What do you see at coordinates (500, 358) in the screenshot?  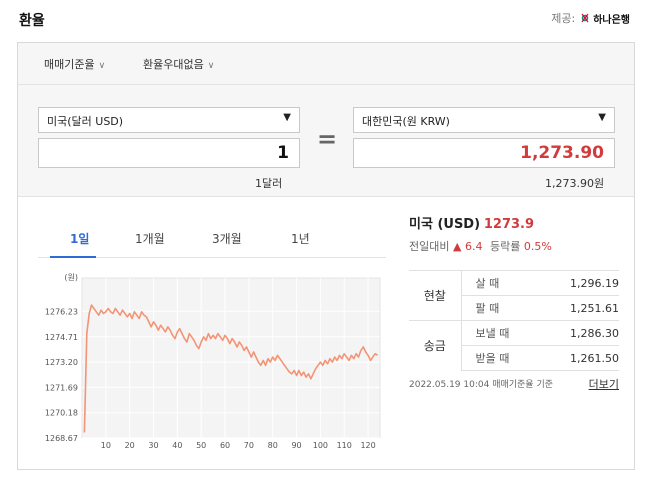 I see `wire-receive-label: 받을 때` at bounding box center [500, 358].